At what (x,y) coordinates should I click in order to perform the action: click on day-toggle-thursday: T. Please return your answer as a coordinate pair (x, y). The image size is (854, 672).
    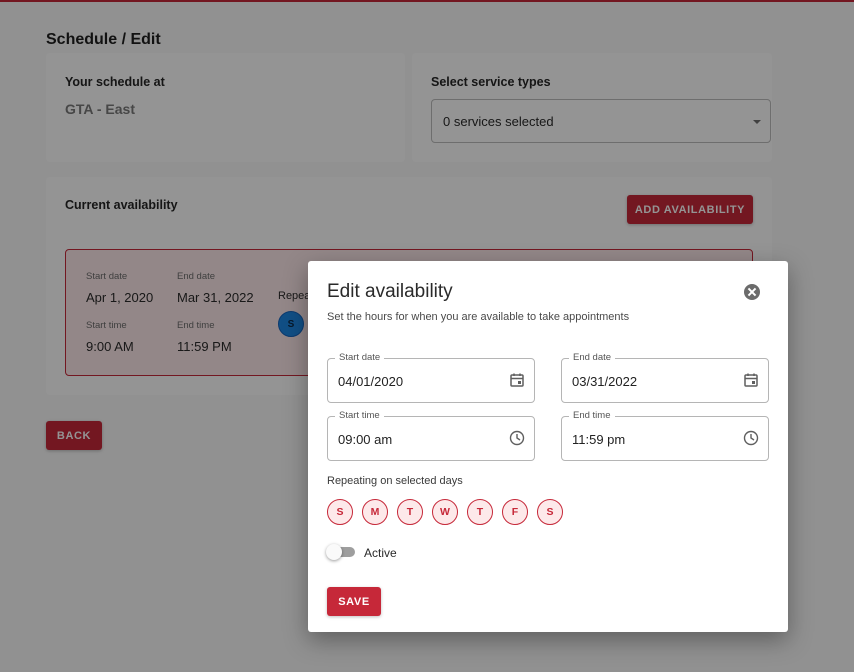
    Looking at the image, I should click on (480, 512).